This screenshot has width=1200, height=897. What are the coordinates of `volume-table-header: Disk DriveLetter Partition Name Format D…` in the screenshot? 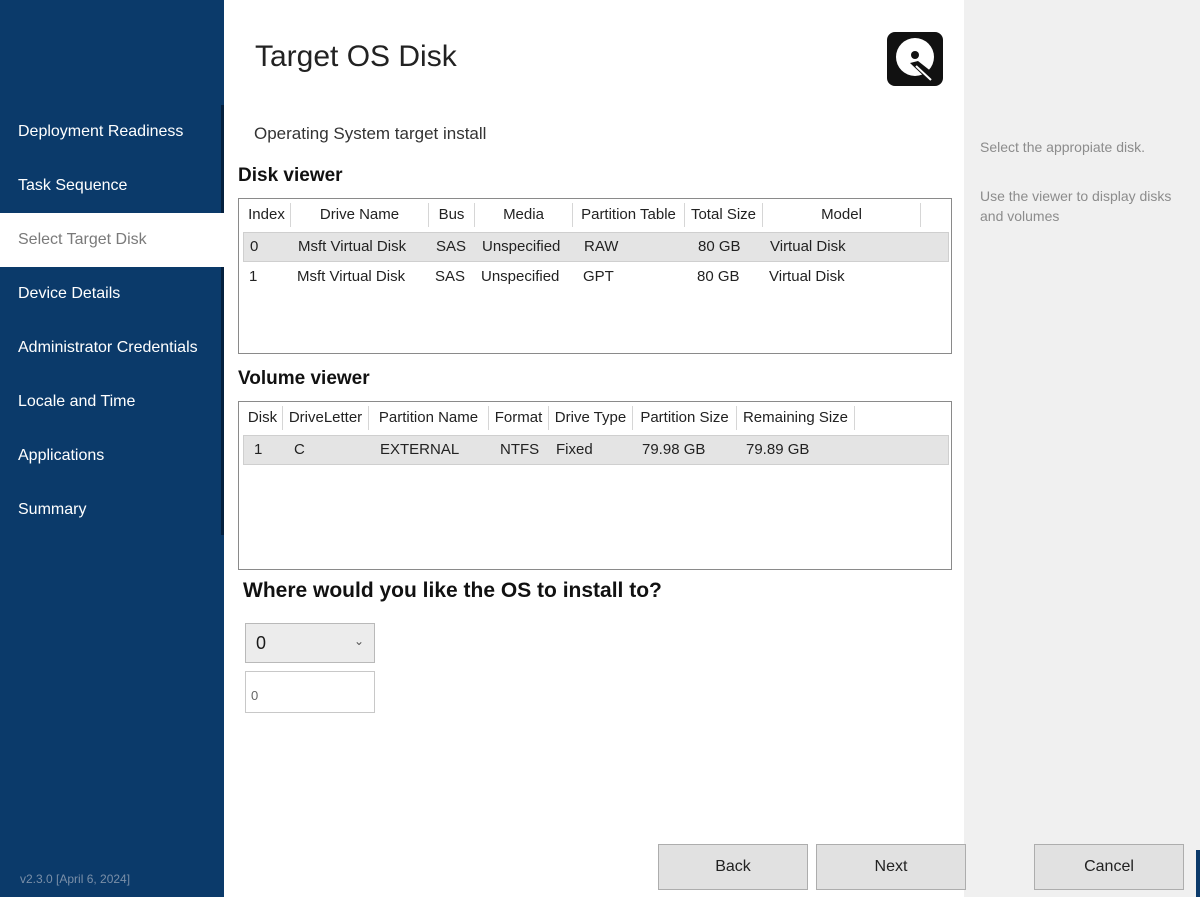 It's located at (549, 418).